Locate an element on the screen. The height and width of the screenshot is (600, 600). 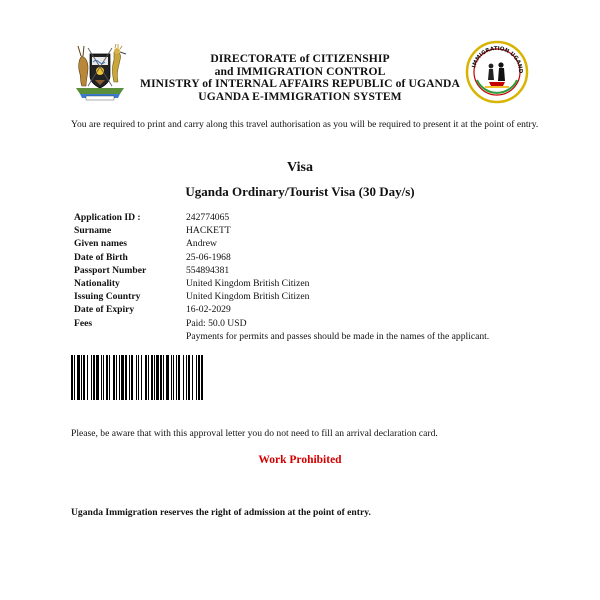
detail-row-date-of-birth: Date of Birth 25-06-1968 is located at coordinates (309, 257).